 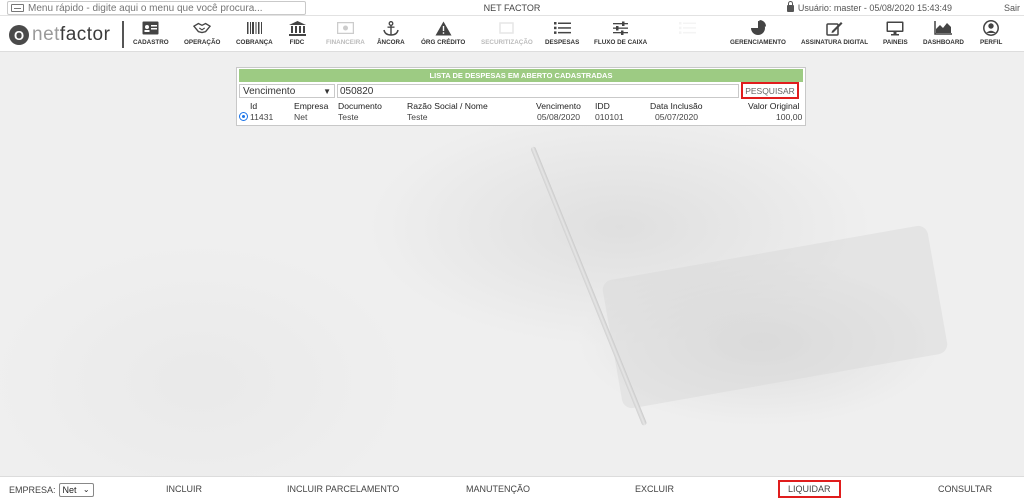 I want to click on nav-item-assinatura-digital: ASSINATURA DIGITAL, so click(x=834, y=33).